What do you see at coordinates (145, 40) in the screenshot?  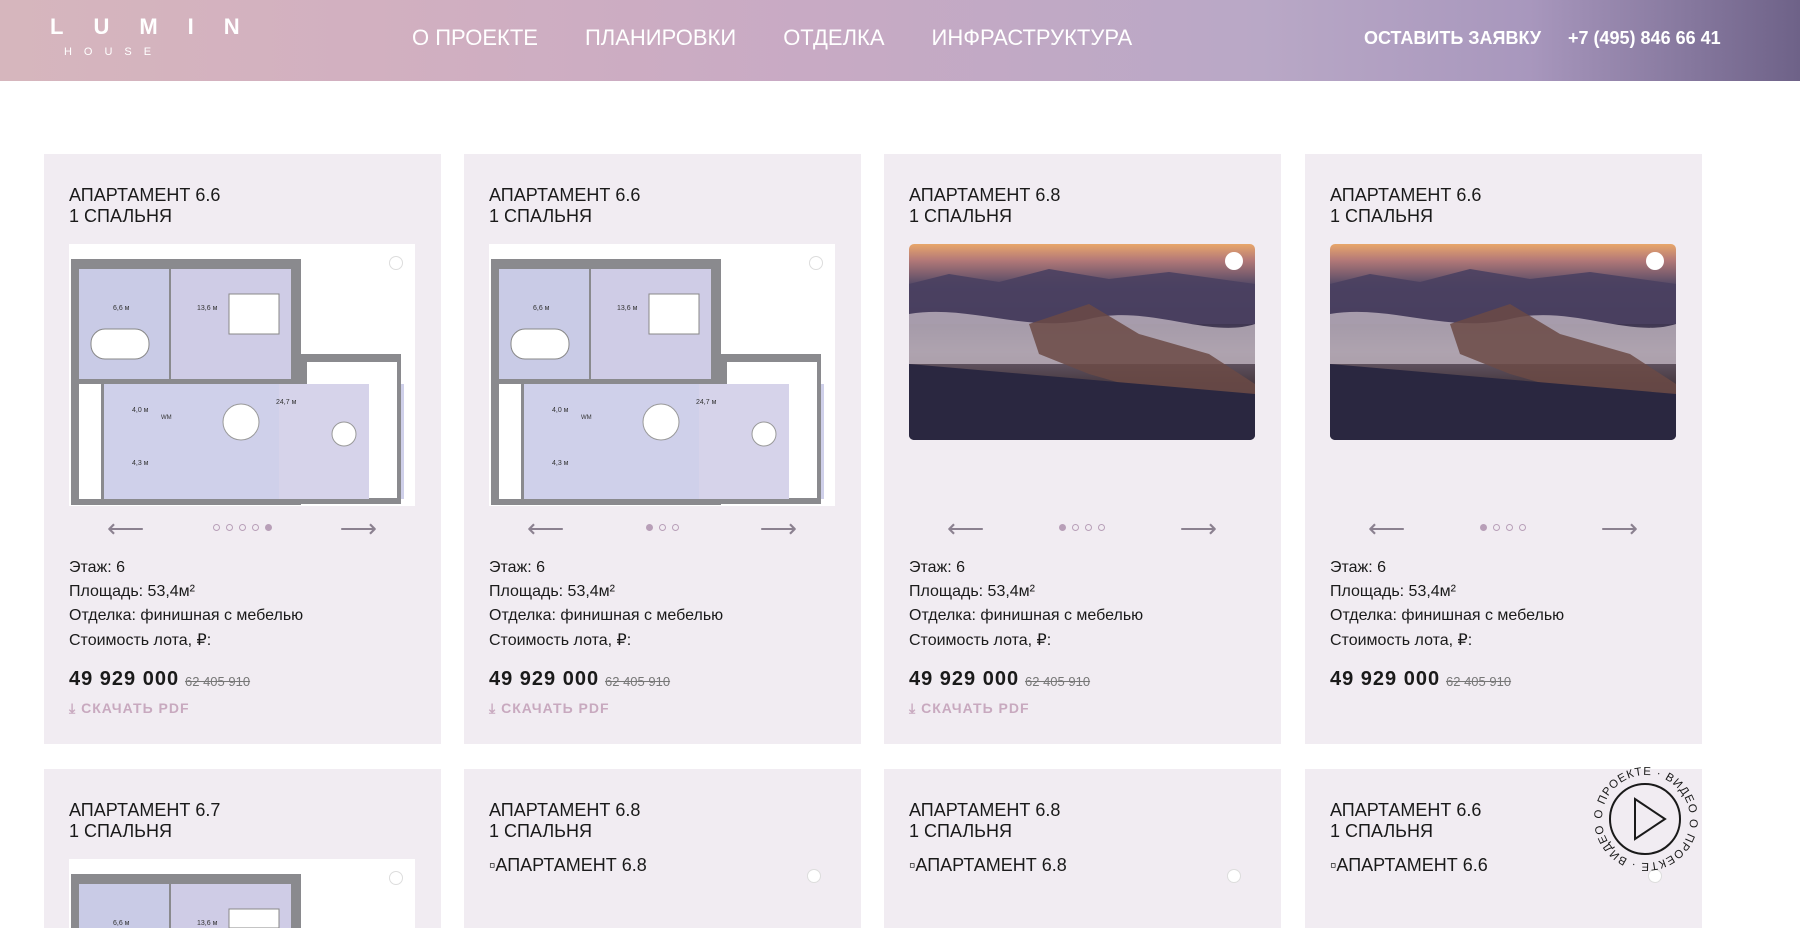 I see `logo: LUMIN HOUSE` at bounding box center [145, 40].